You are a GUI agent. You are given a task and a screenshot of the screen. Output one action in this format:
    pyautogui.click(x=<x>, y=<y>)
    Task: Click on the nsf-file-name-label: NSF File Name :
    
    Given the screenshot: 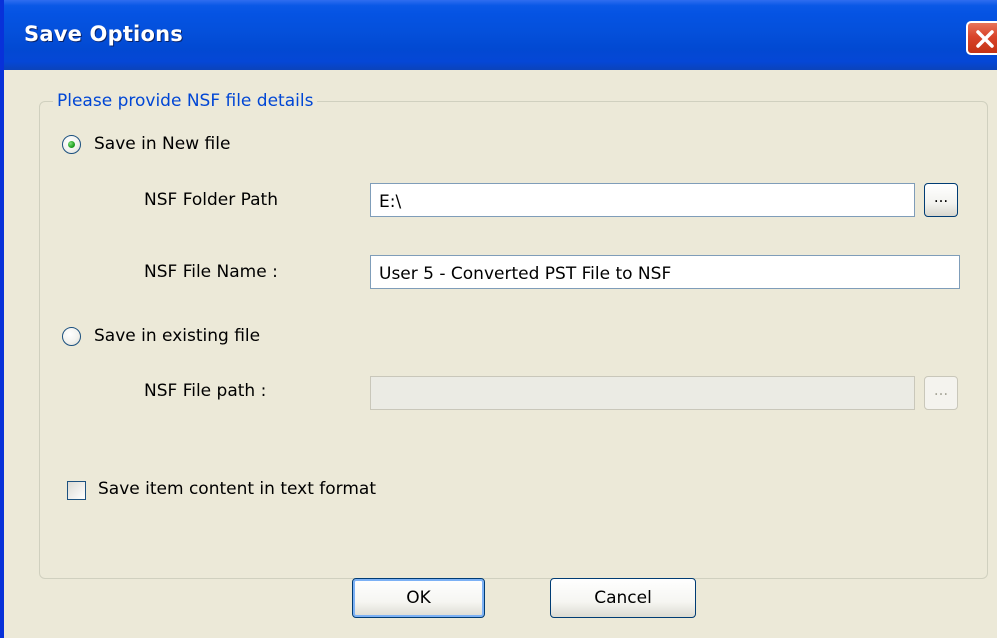 What is the action you would take?
    pyautogui.click(x=211, y=272)
    